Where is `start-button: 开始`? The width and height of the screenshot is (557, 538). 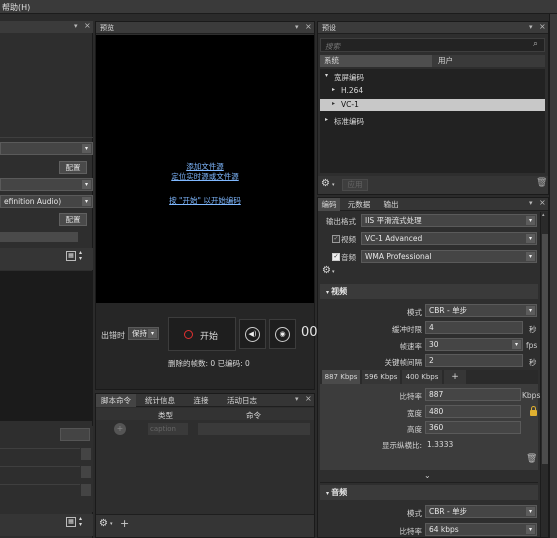
start-button: 开始 is located at coordinates (202, 334).